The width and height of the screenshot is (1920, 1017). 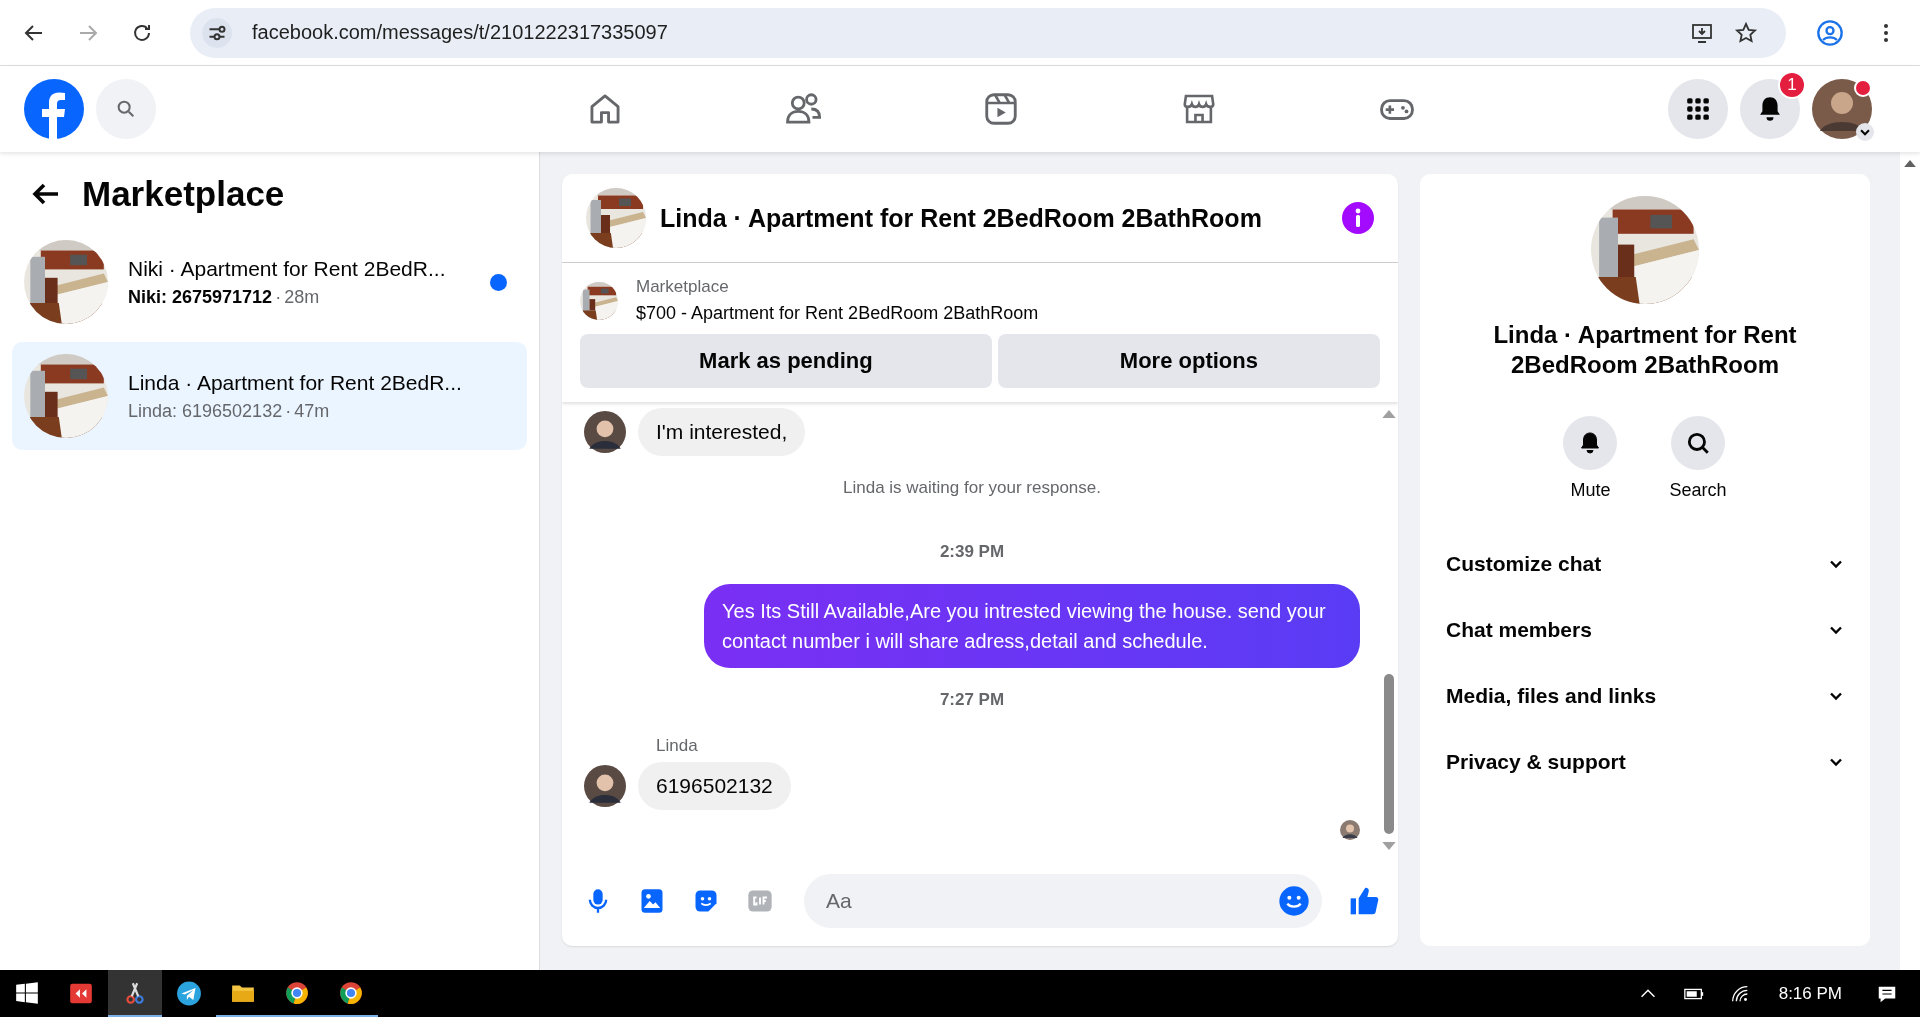 What do you see at coordinates (1032, 626) in the screenshot?
I see `message-bubble: Yes Its Still Available,Are you intrested viewing the house. send your contact number i will share adress,detail and schedule.` at bounding box center [1032, 626].